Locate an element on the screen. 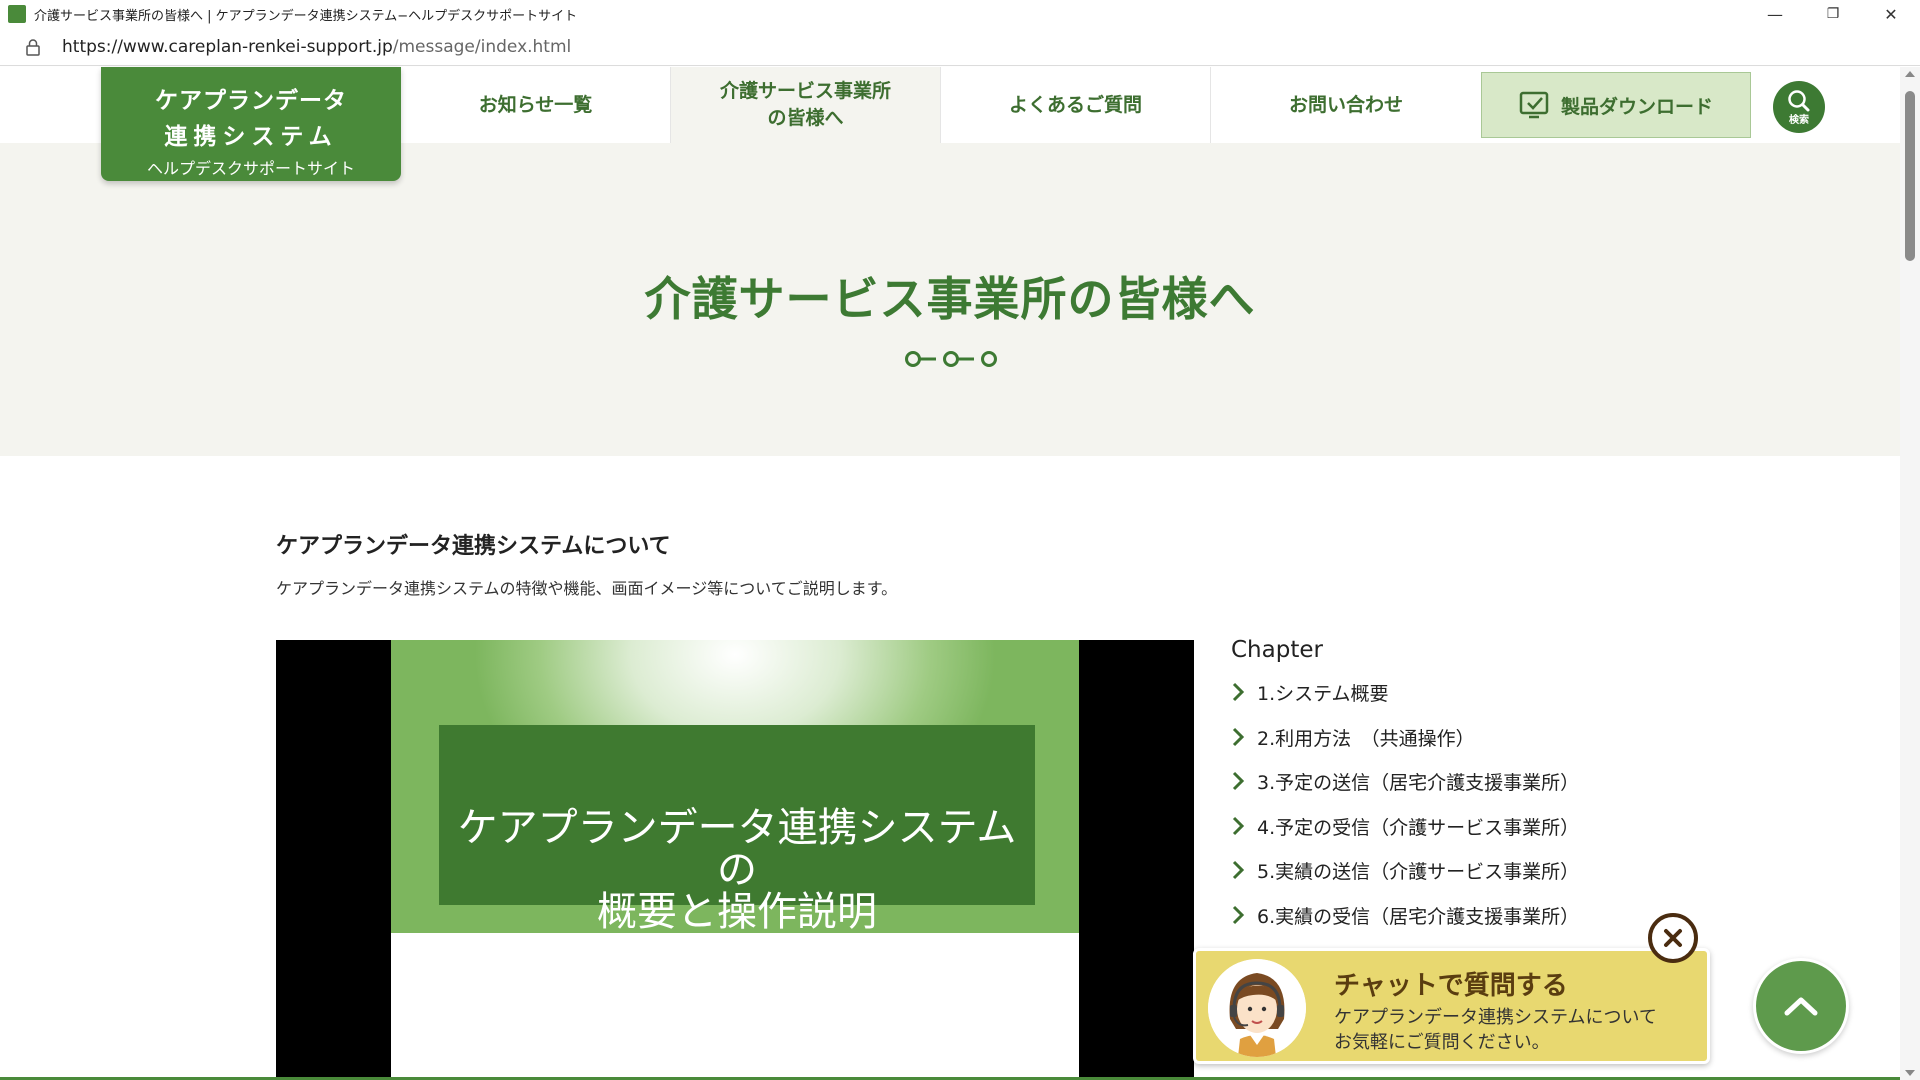  scroll-thumb is located at coordinates (1910, 176).